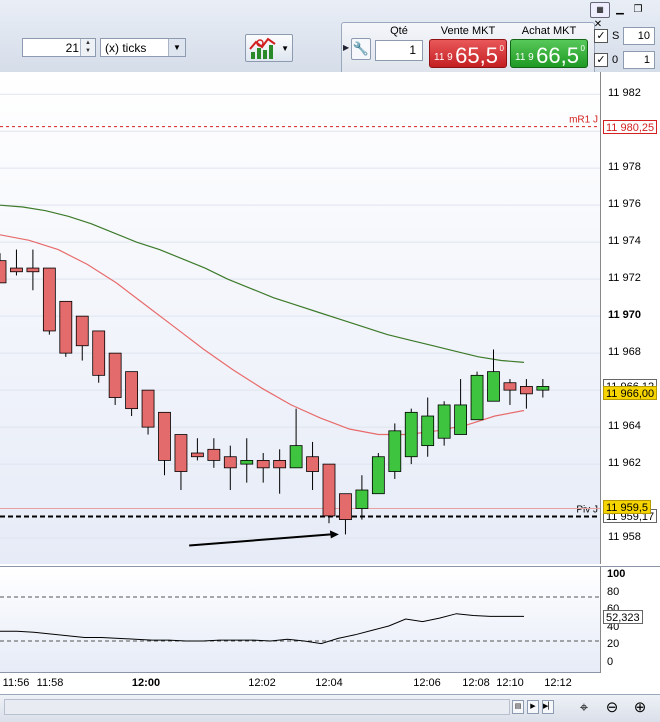 The height and width of the screenshot is (722, 660). I want to click on quantity-label: Qté, so click(399, 31).